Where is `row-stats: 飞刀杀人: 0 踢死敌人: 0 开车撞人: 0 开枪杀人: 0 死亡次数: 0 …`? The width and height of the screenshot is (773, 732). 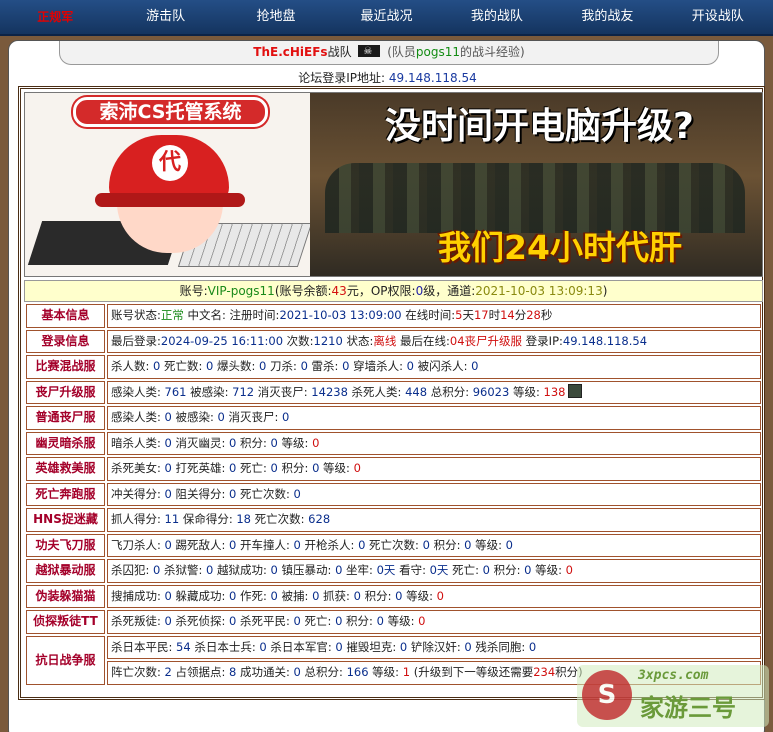 row-stats: 飞刀杀人: 0 踢死敌人: 0 开车撞人: 0 开枪杀人: 0 死亡次数: 0 … is located at coordinates (434, 545).